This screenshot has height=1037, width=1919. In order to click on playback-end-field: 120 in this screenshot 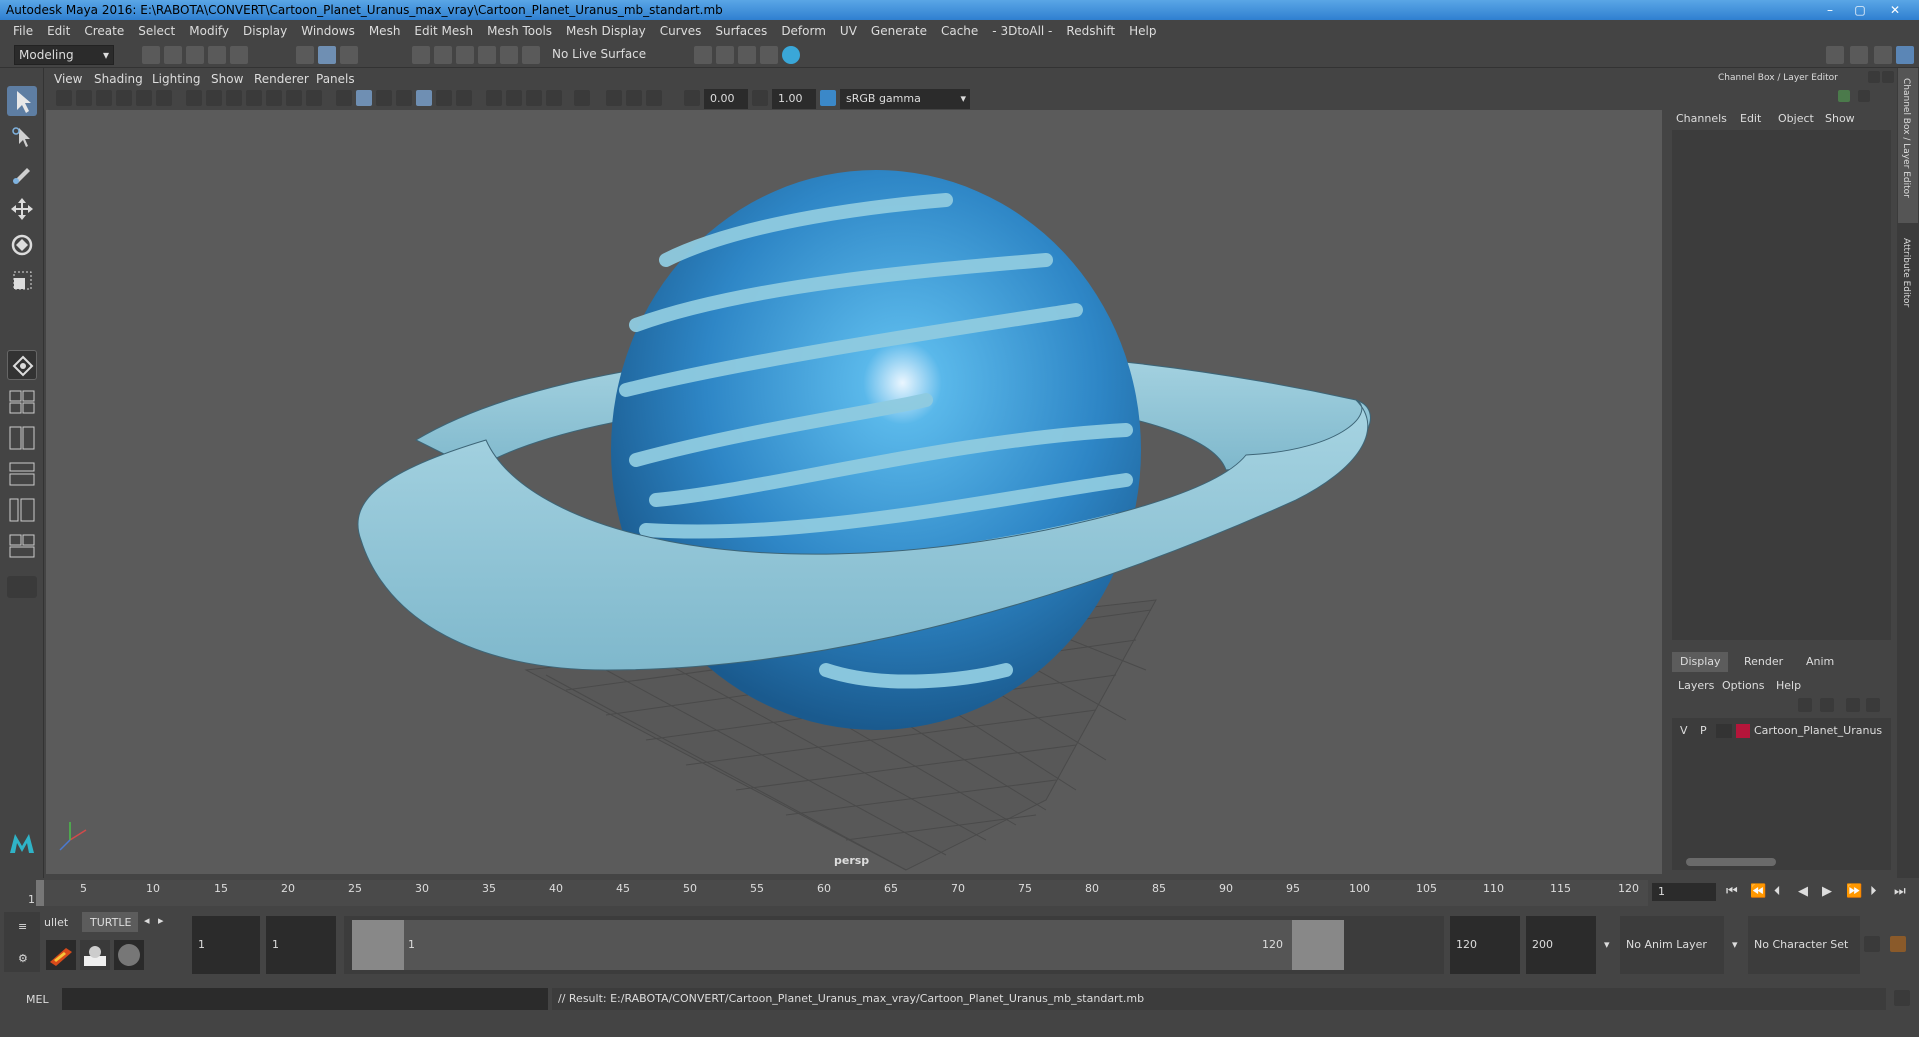, I will do `click(1485, 945)`.